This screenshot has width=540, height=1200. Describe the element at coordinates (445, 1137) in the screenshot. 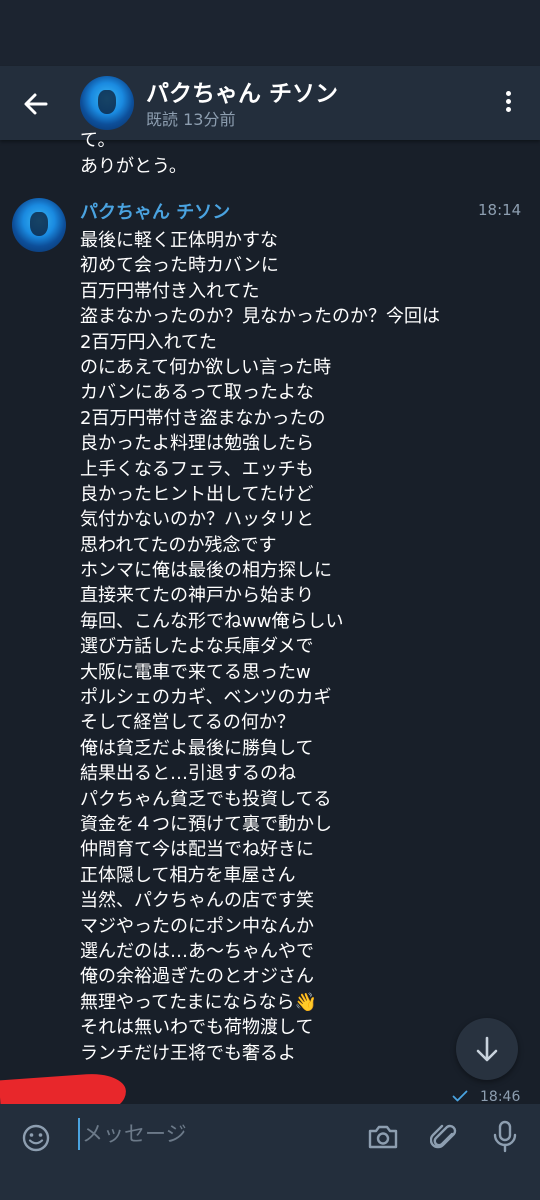

I see `paperclip-icon` at that location.